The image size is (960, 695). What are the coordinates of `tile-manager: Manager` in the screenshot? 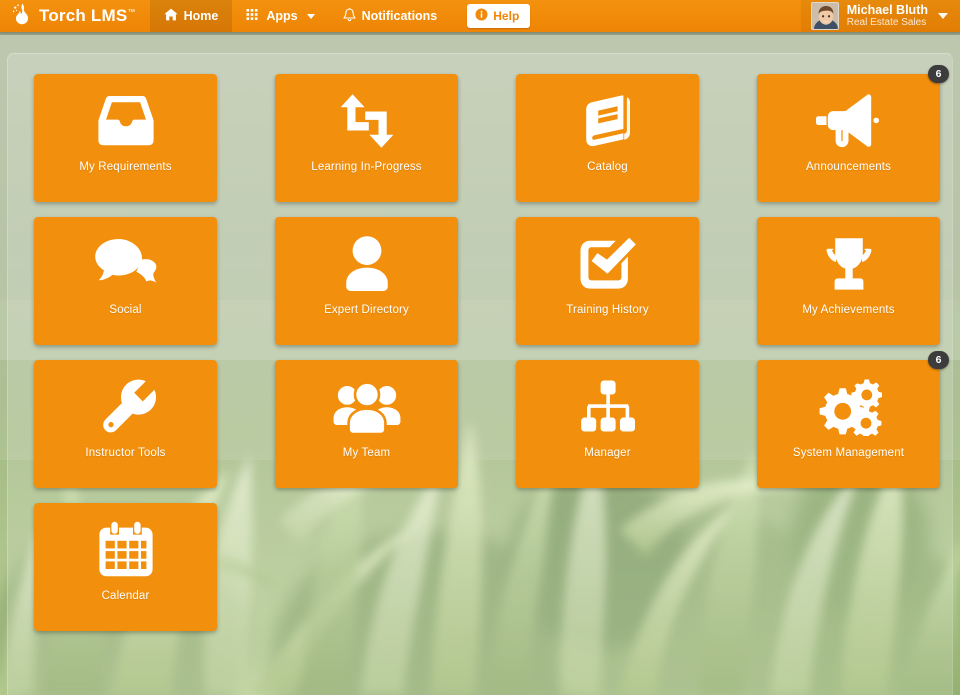 It's located at (607, 424).